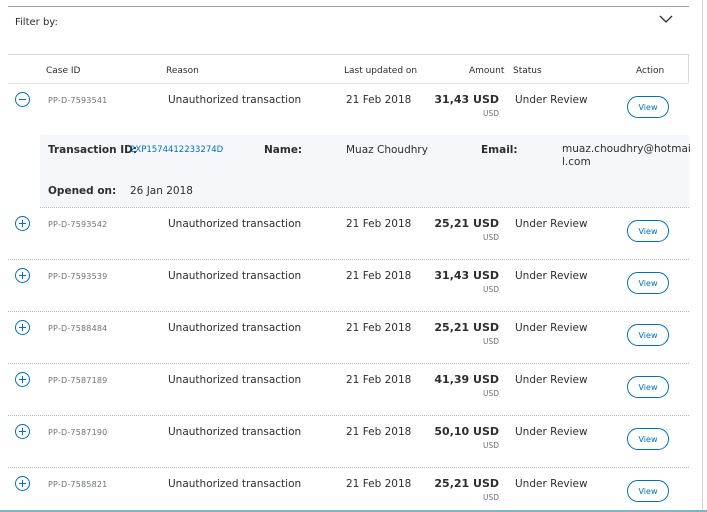 This screenshot has width=707, height=512. What do you see at coordinates (702, 256) in the screenshot?
I see `right-border` at bounding box center [702, 256].